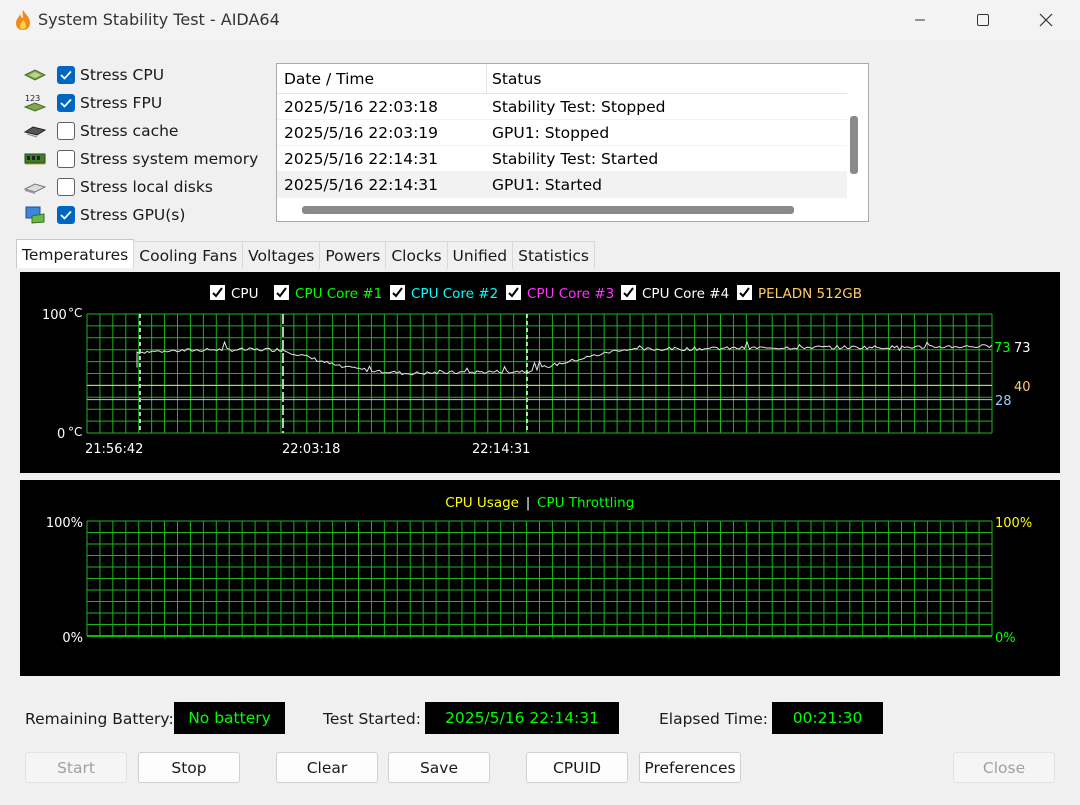  What do you see at coordinates (66, 131) in the screenshot?
I see `stress-cache-checkbox` at bounding box center [66, 131].